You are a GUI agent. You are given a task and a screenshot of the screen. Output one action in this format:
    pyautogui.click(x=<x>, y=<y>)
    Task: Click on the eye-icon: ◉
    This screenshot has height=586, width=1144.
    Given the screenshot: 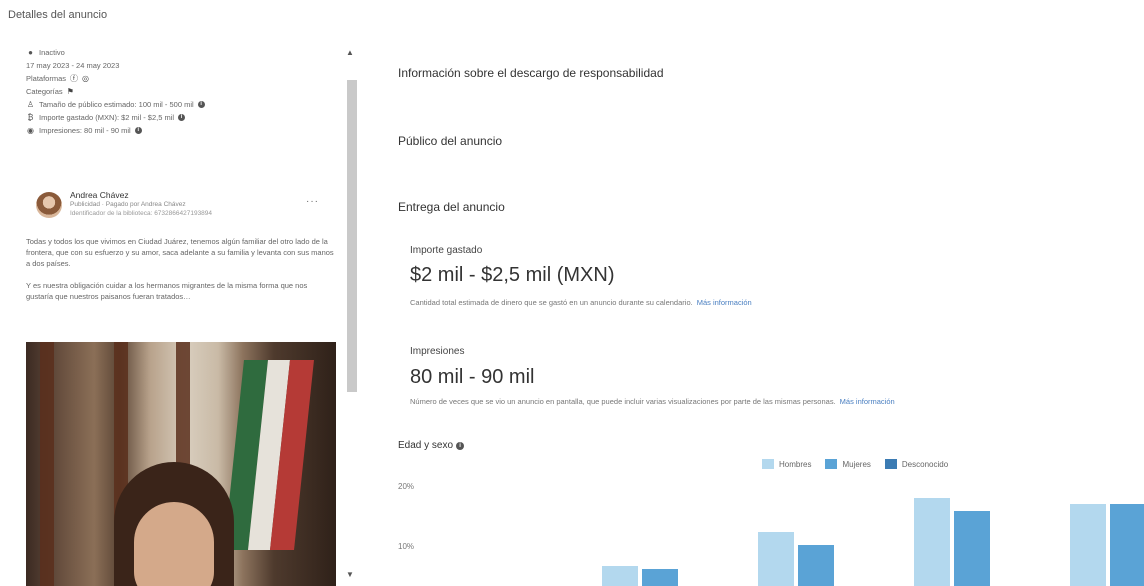 What is the action you would take?
    pyautogui.click(x=30, y=130)
    